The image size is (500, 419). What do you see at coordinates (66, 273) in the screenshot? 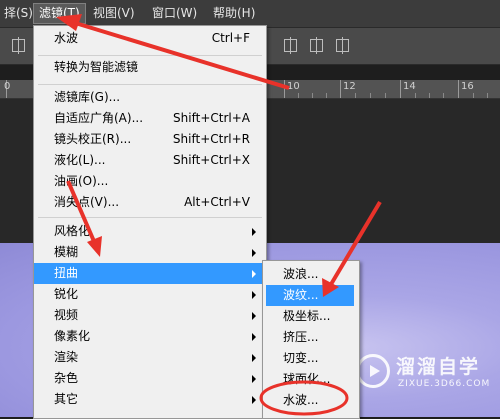
I see `menu-item-label: 扭曲` at bounding box center [66, 273].